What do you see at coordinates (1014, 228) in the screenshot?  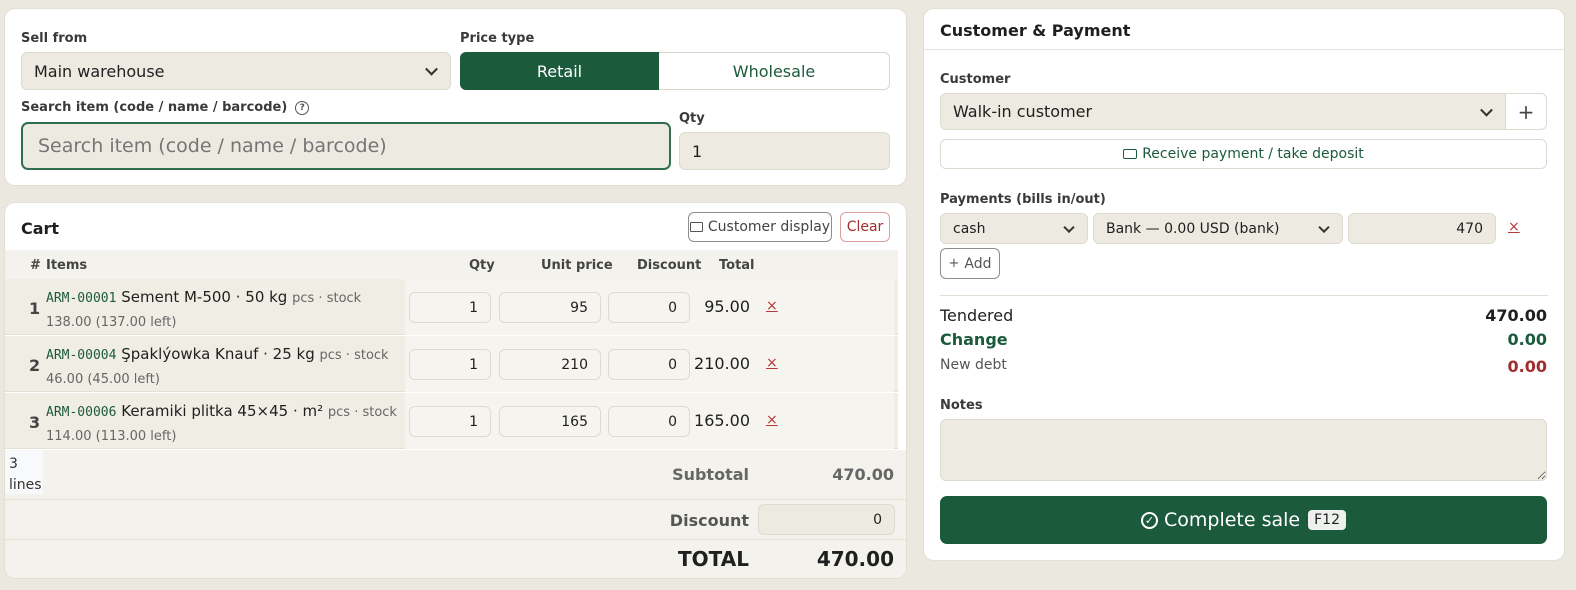 I see `payment-method-select: cash` at bounding box center [1014, 228].